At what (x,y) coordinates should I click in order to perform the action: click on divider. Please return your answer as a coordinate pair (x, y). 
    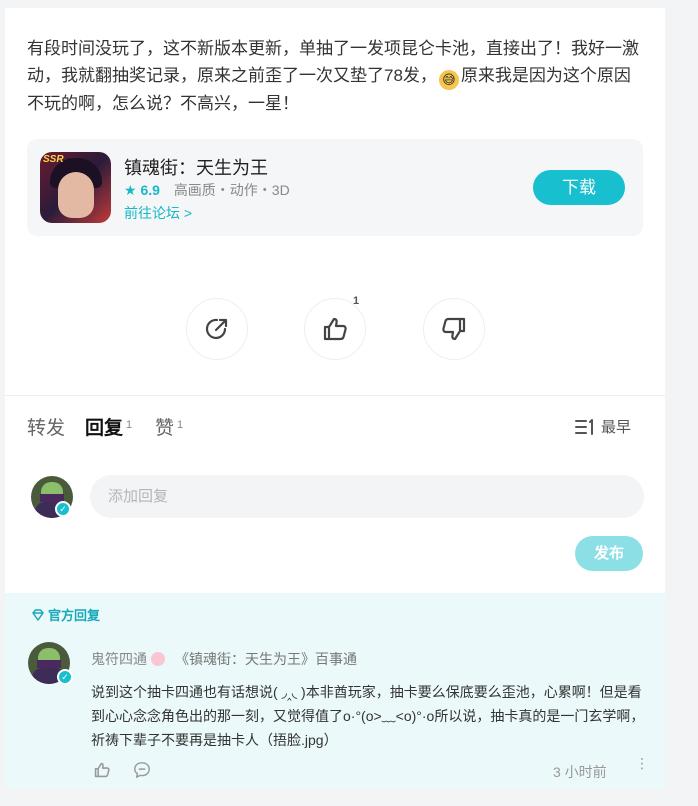
    Looking at the image, I should click on (335, 395).